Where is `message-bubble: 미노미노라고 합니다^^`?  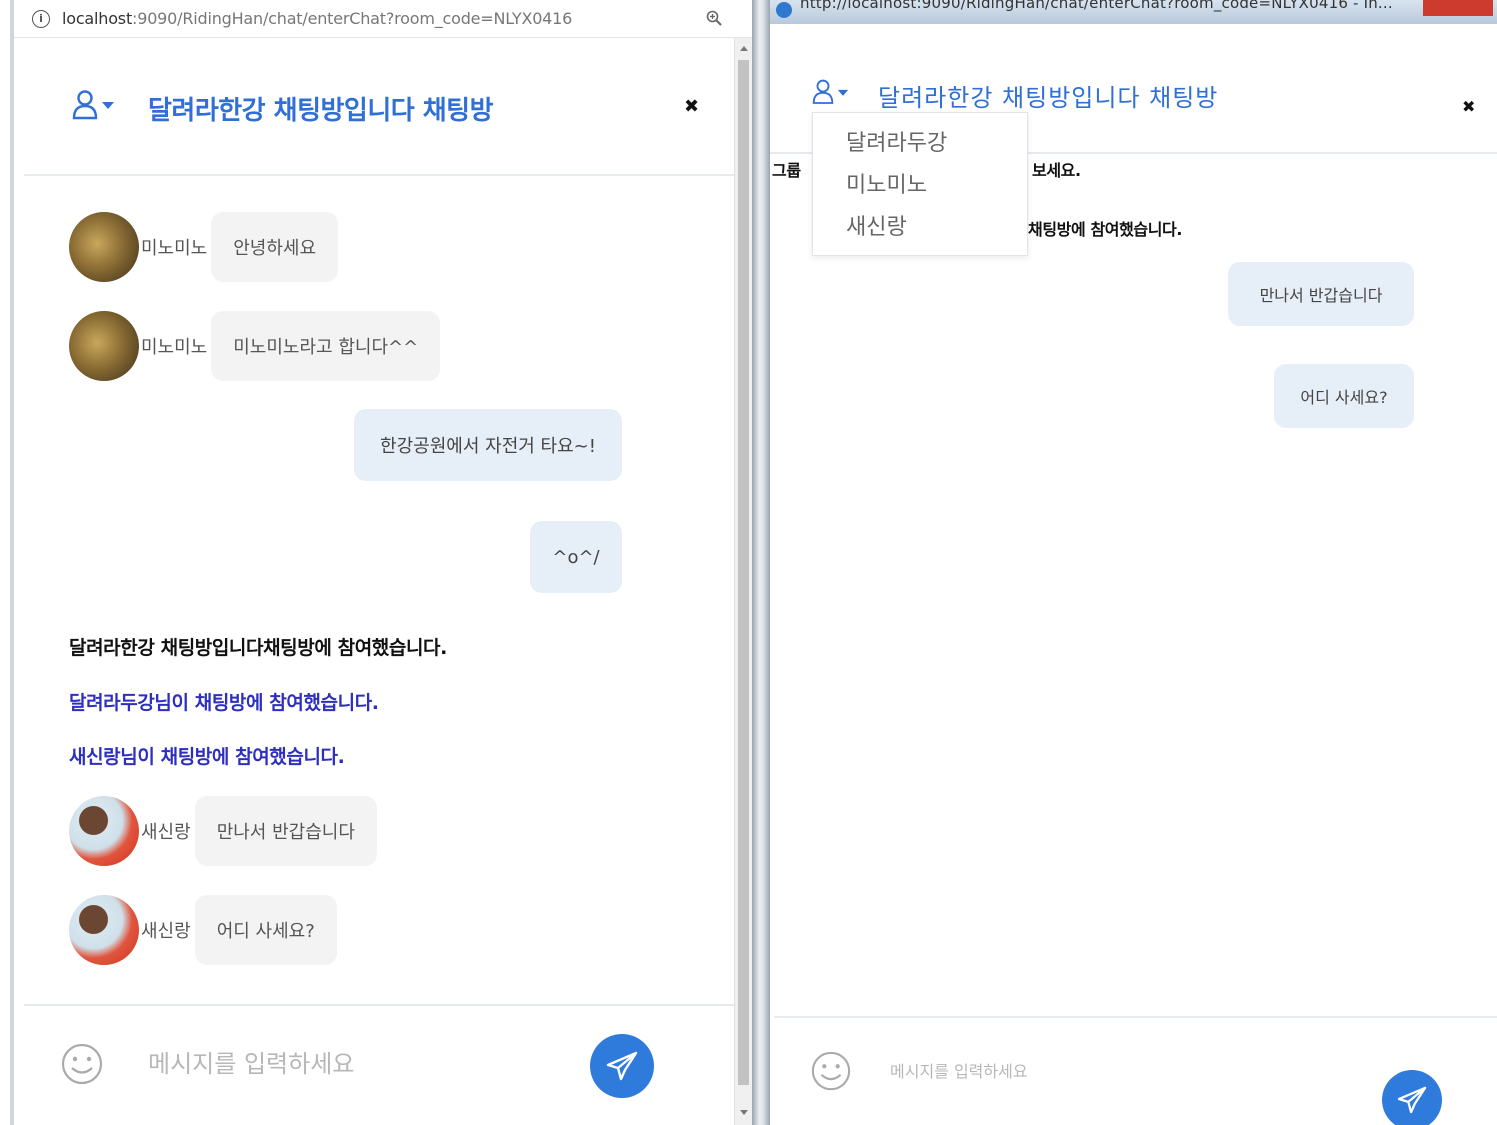
message-bubble: 미노미노라고 합니다^^ is located at coordinates (326, 346).